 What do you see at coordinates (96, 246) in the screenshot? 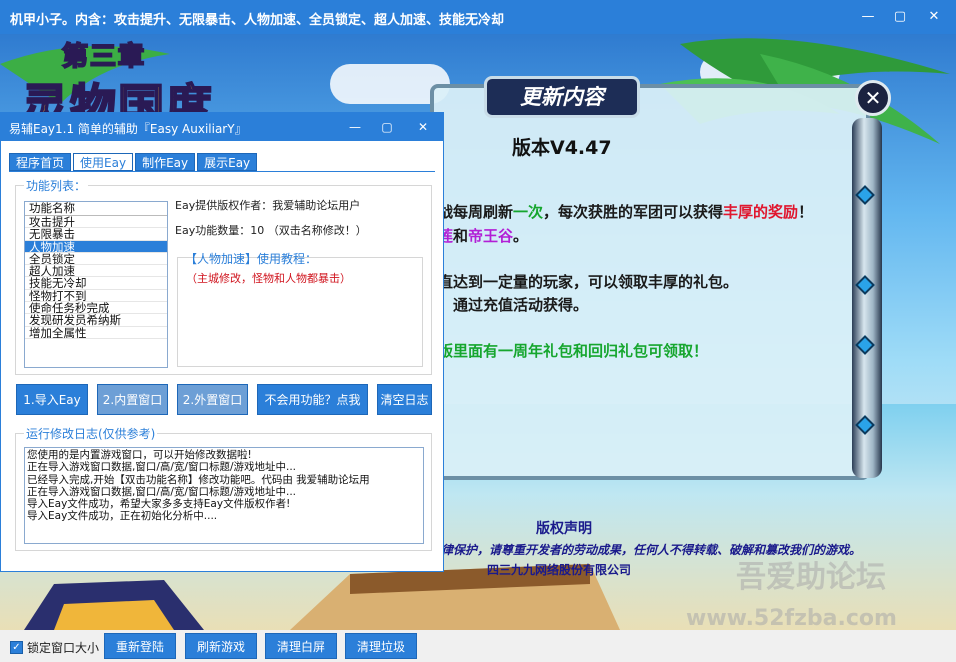
I see `list-item-selected: 人物加速` at bounding box center [96, 246].